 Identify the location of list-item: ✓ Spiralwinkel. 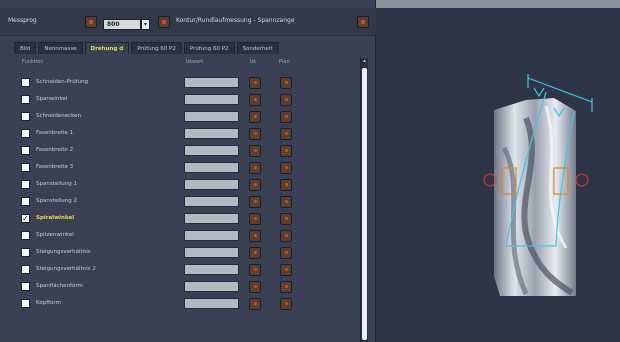
(188, 218).